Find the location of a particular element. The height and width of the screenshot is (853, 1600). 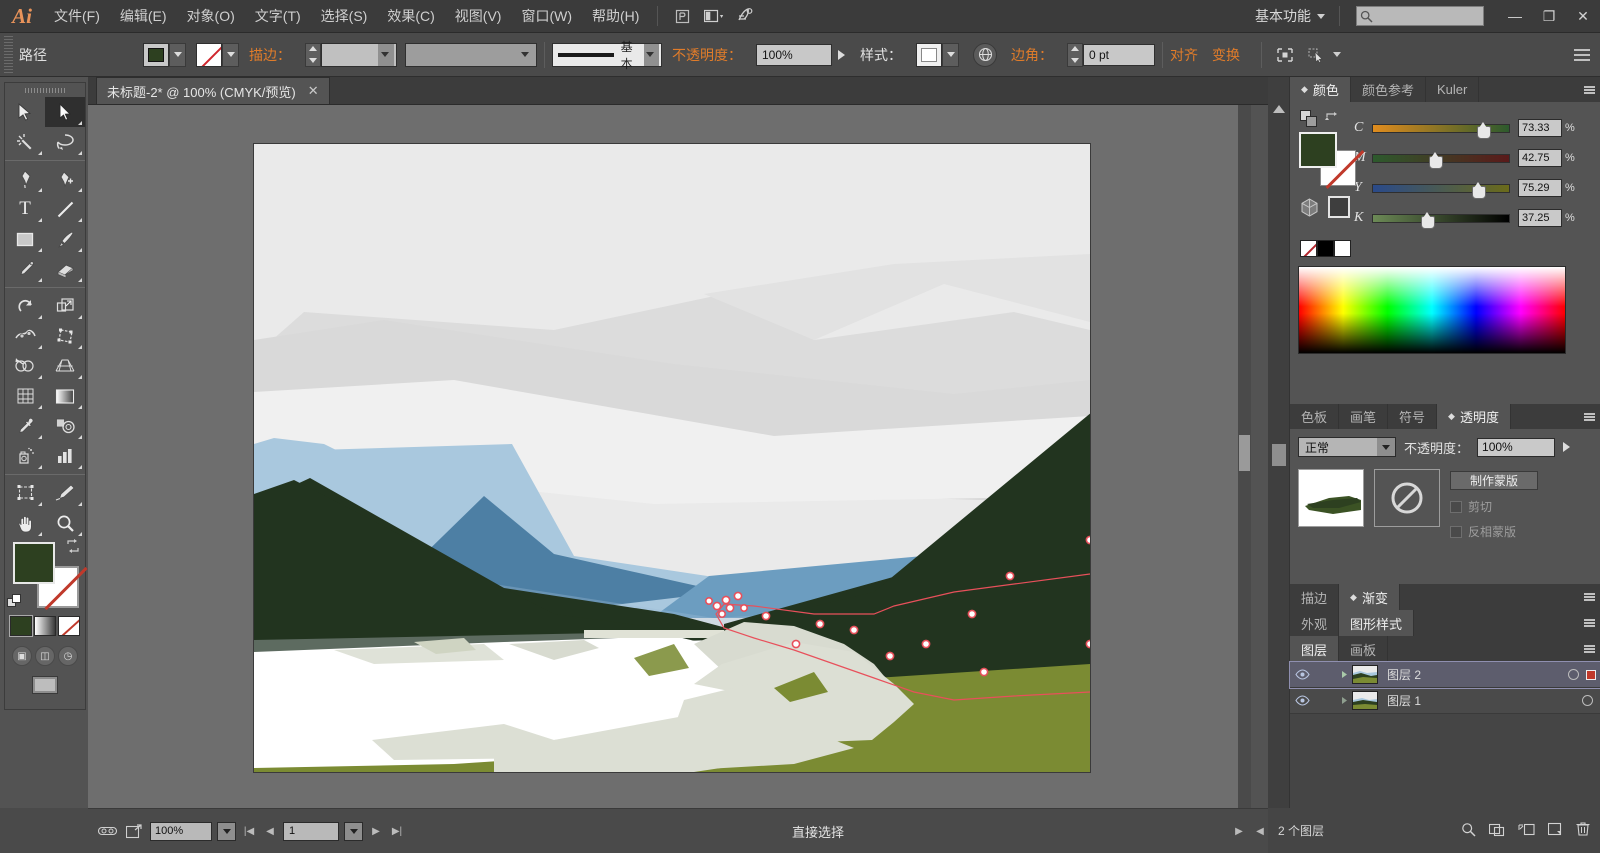

fill-dropdown-button is located at coordinates (177, 54).